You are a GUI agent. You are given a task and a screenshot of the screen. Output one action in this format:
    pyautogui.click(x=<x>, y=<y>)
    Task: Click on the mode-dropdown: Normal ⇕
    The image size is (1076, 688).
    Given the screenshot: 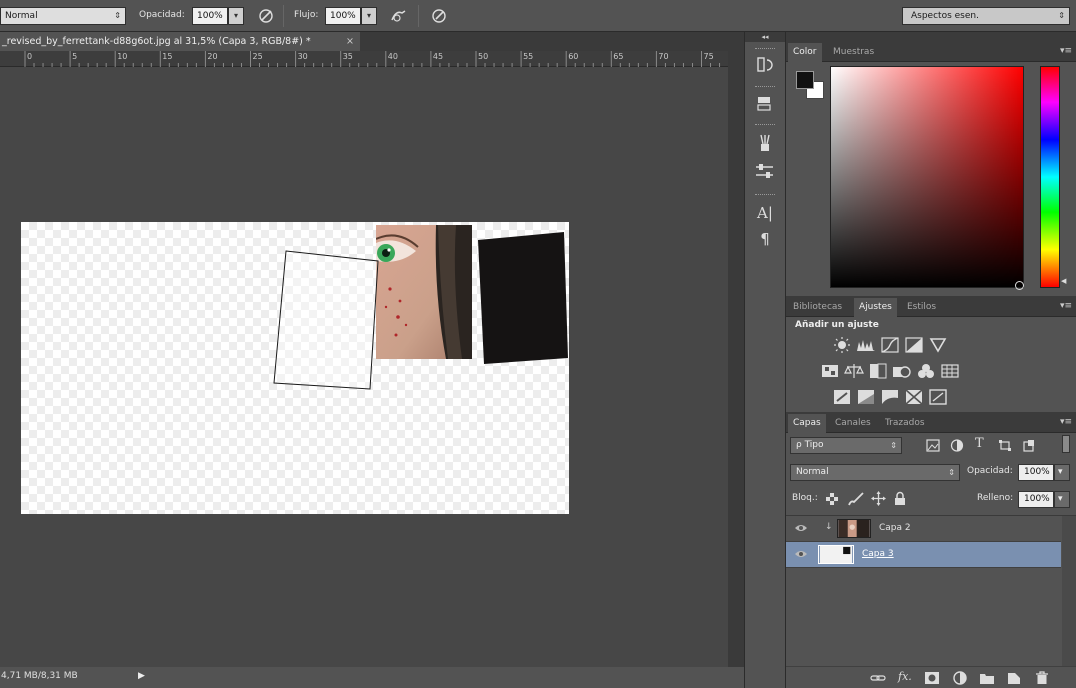 What is the action you would take?
    pyautogui.click(x=63, y=16)
    